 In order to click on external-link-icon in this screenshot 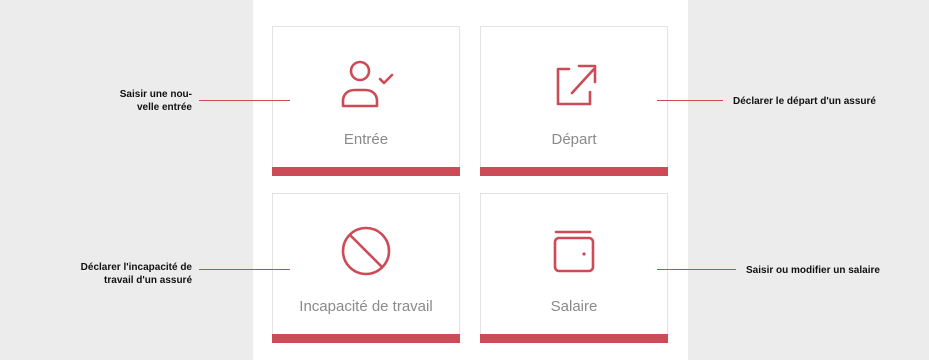, I will do `click(574, 84)`.